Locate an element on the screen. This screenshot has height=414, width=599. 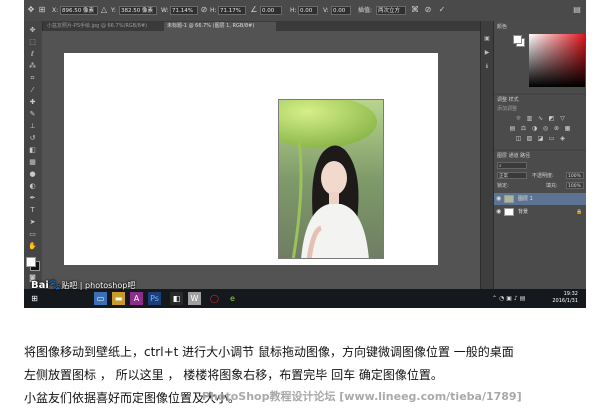
cancel-transform-icon: ⊘ is located at coordinates (428, 10).